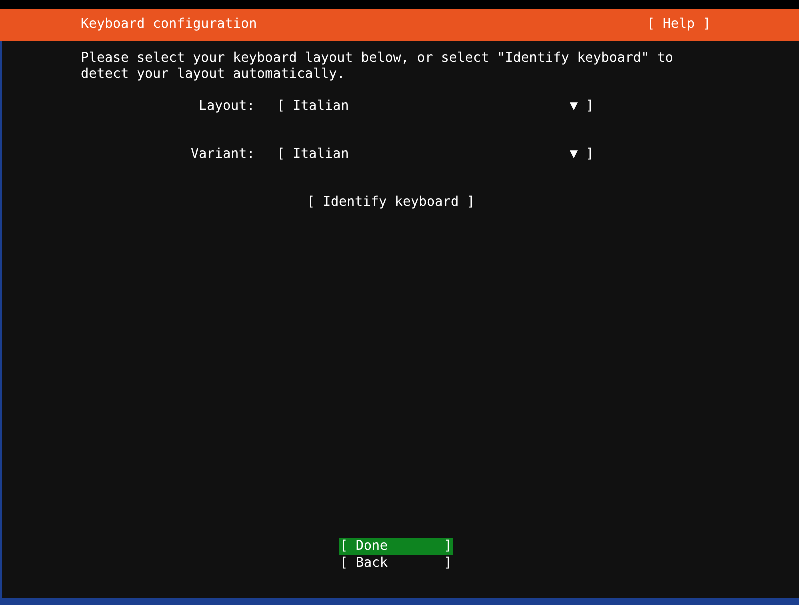 The height and width of the screenshot is (605, 799). What do you see at coordinates (226, 107) in the screenshot?
I see `field-label: Layout:` at bounding box center [226, 107].